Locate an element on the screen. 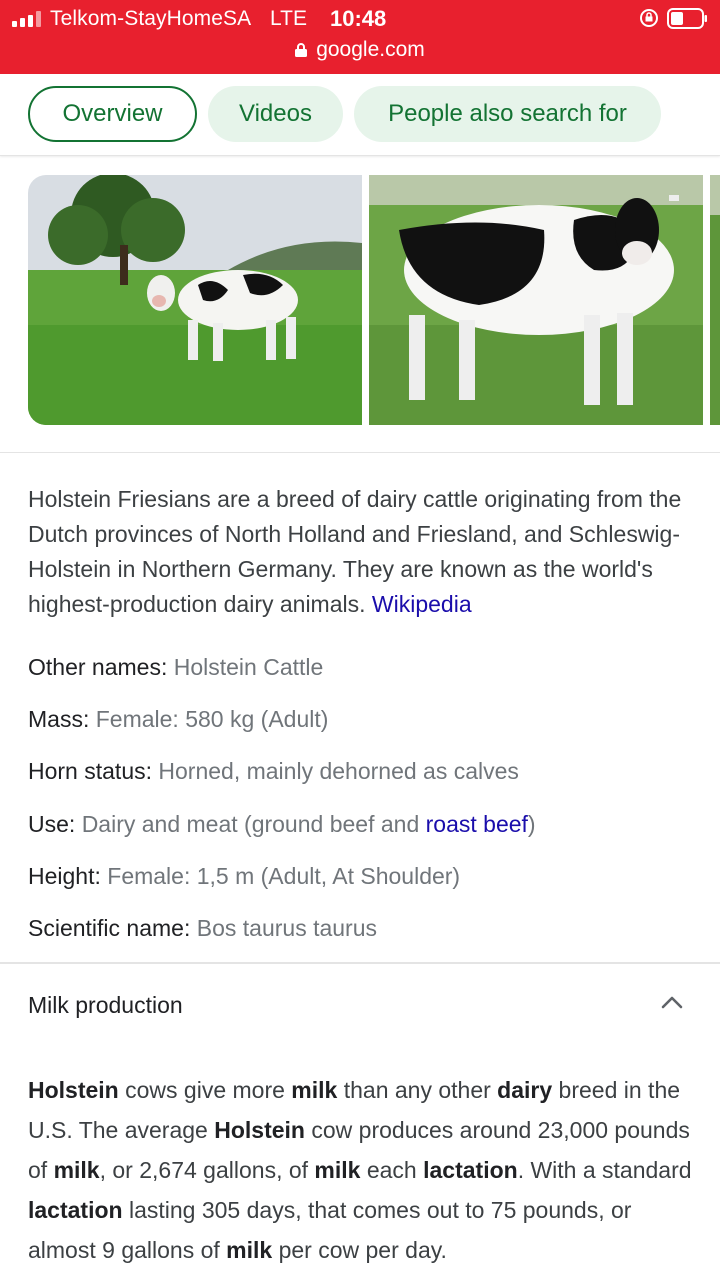 This screenshot has width=720, height=1280. battery-icon is located at coordinates (687, 18).